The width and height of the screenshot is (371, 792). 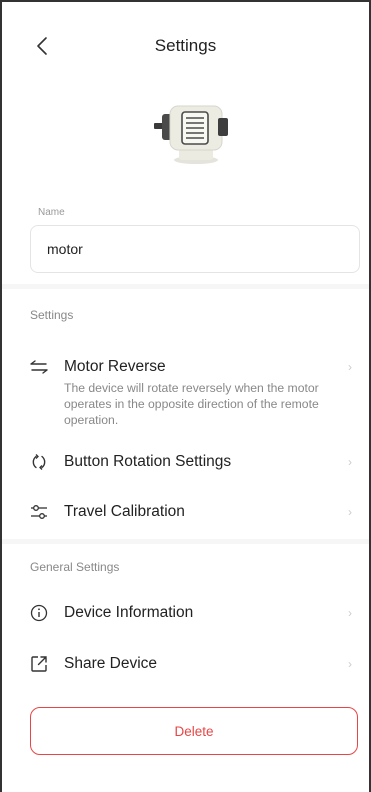 I want to click on device-name-input, so click(x=195, y=249).